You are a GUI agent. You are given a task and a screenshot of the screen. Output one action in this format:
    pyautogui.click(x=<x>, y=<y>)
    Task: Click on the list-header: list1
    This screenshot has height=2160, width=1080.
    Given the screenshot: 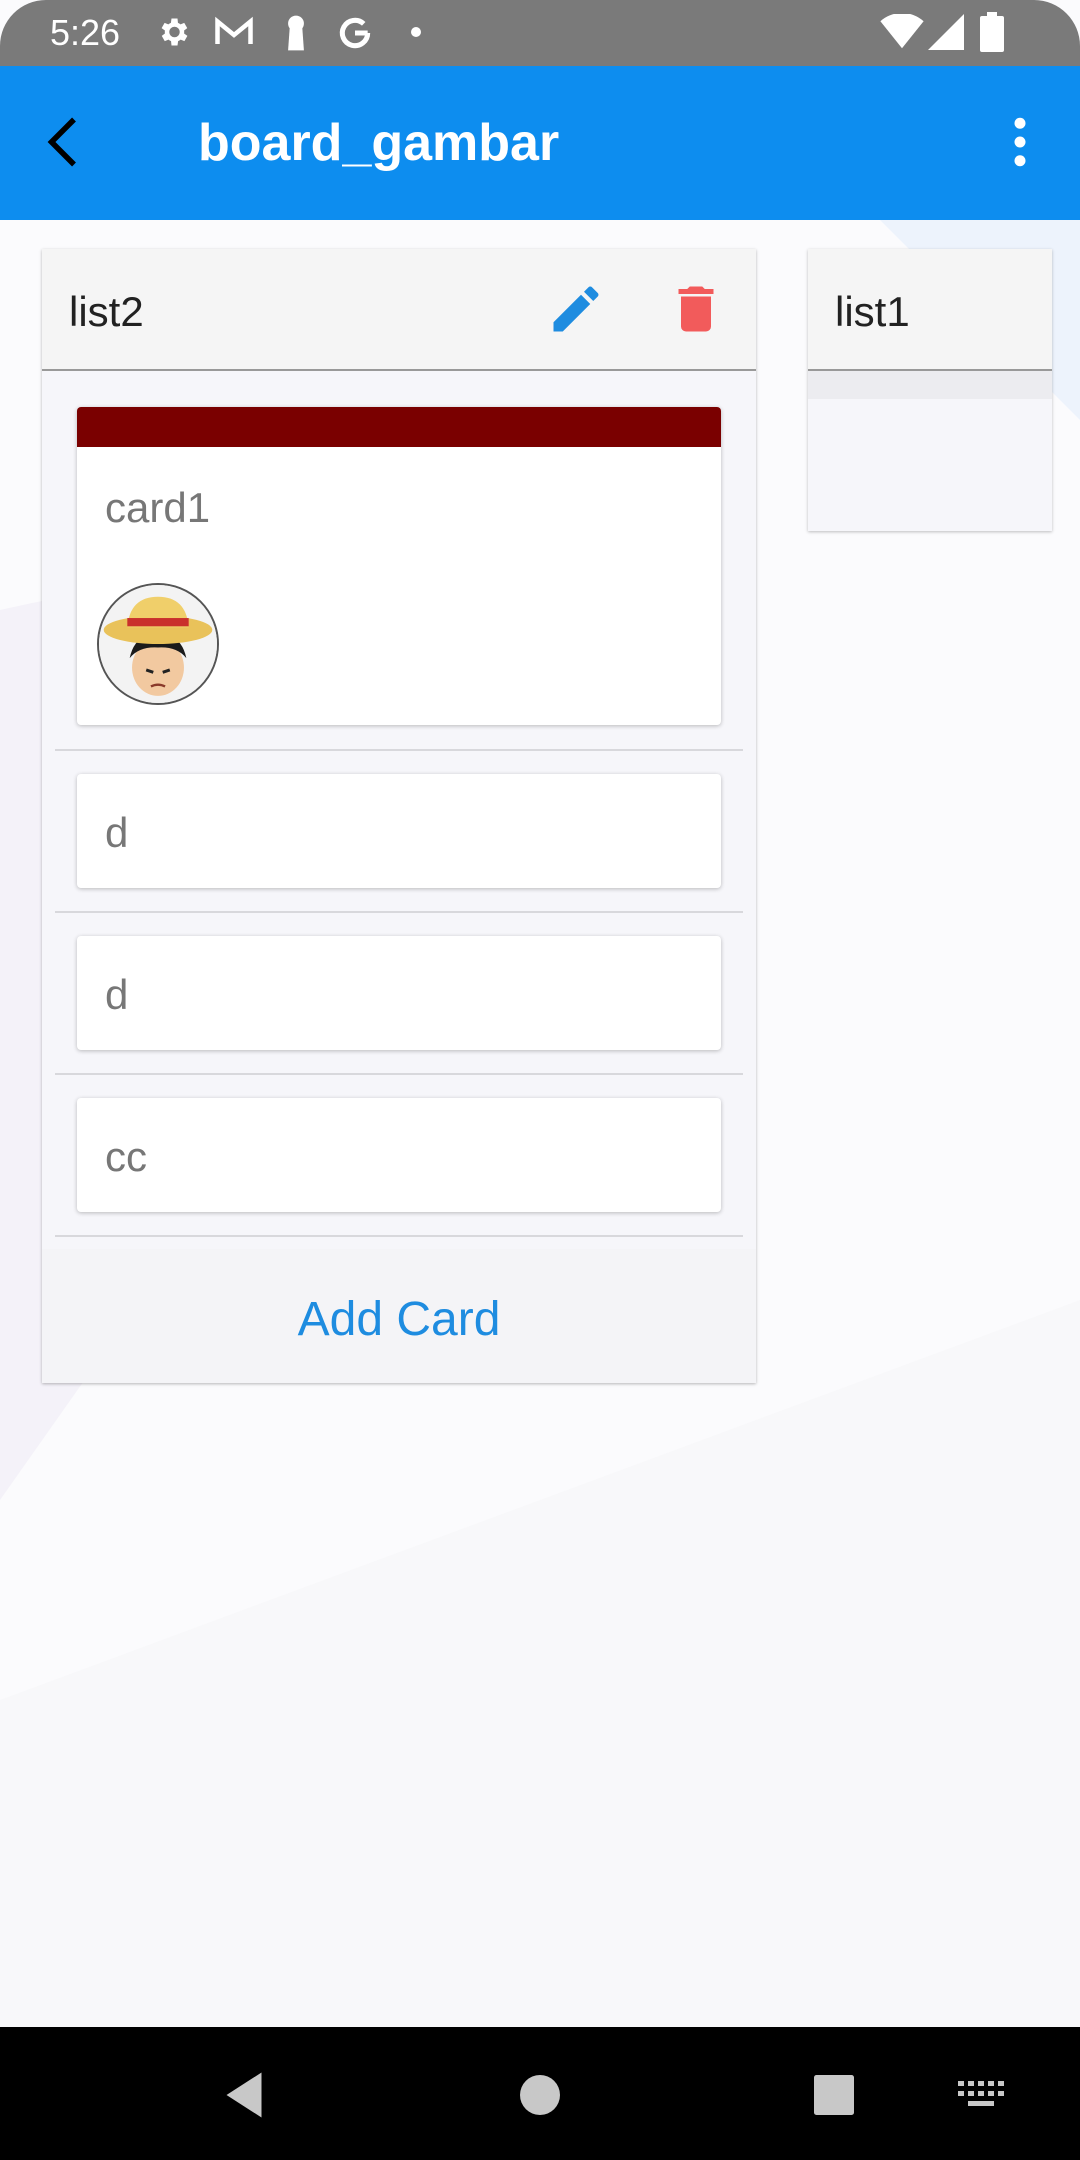 What is the action you would take?
    pyautogui.click(x=930, y=310)
    